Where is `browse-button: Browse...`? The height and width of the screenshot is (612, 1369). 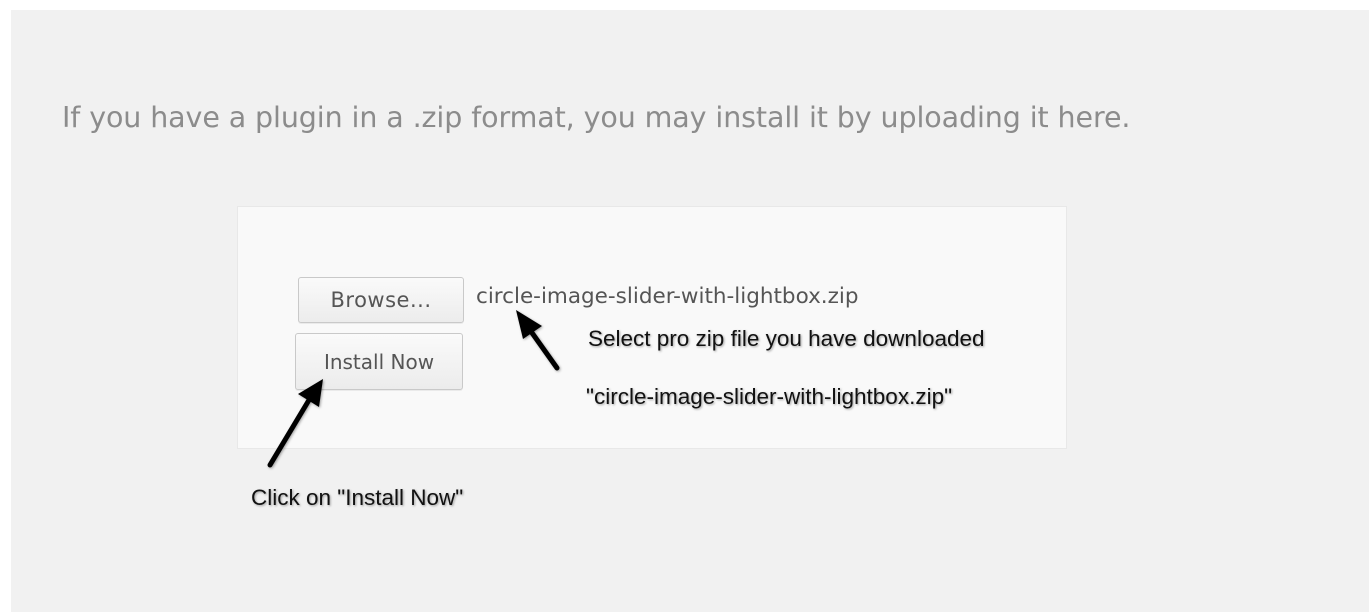
browse-button: Browse... is located at coordinates (381, 300).